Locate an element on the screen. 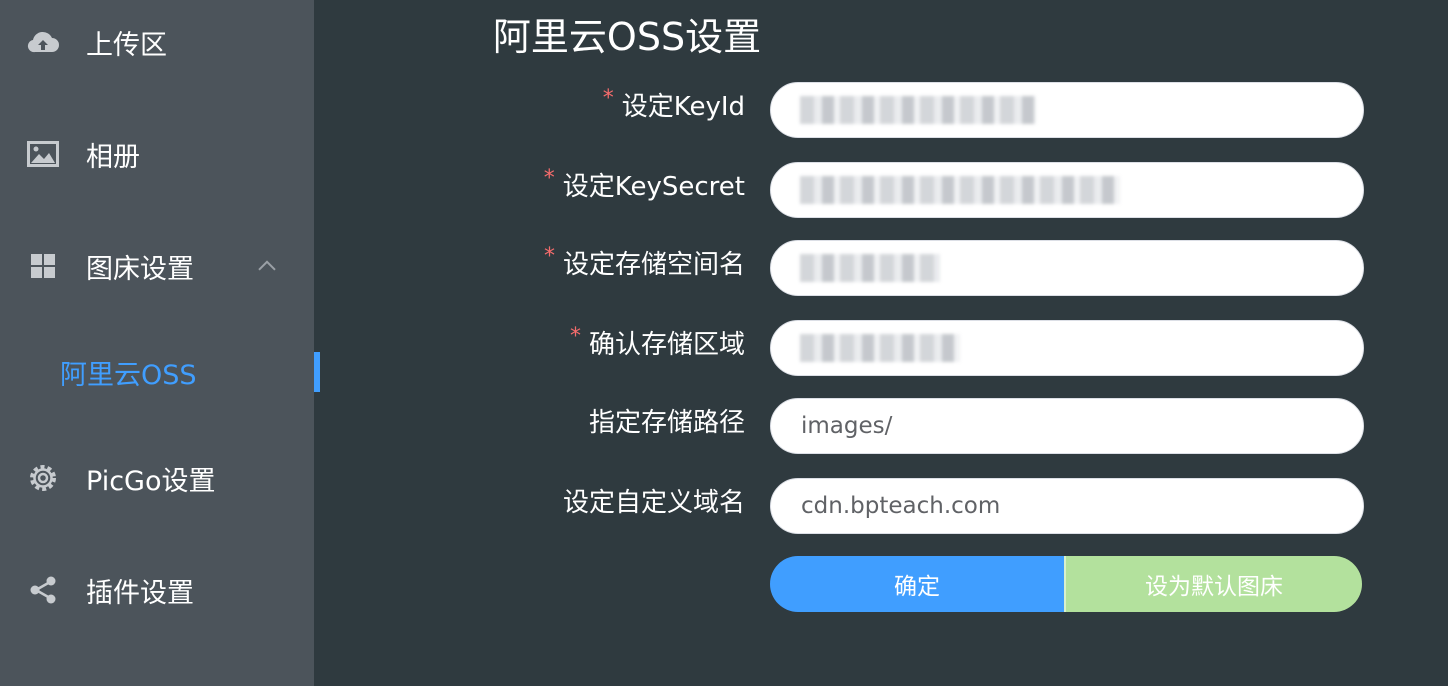  custom-domain-input is located at coordinates (1067, 506).